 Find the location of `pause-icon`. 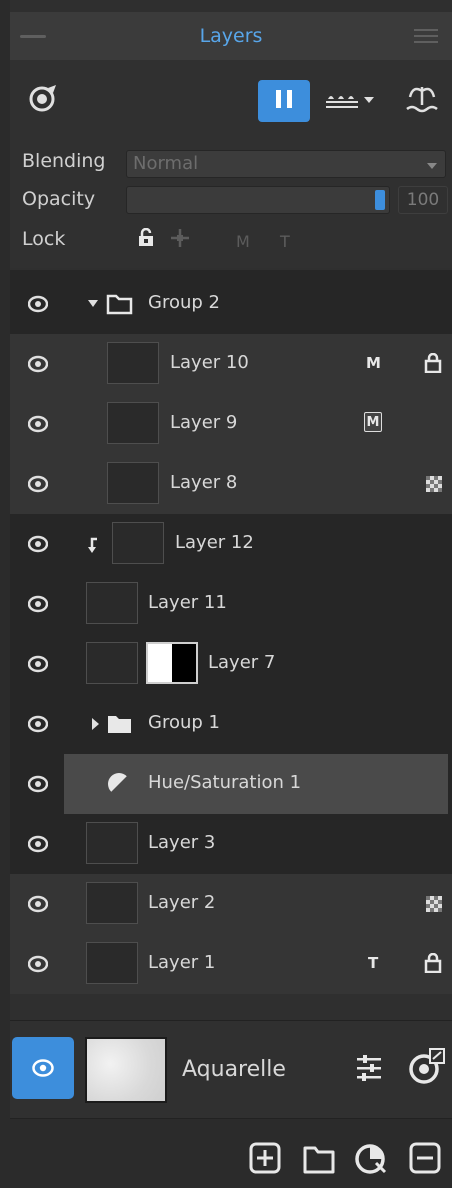

pause-icon is located at coordinates (284, 101).